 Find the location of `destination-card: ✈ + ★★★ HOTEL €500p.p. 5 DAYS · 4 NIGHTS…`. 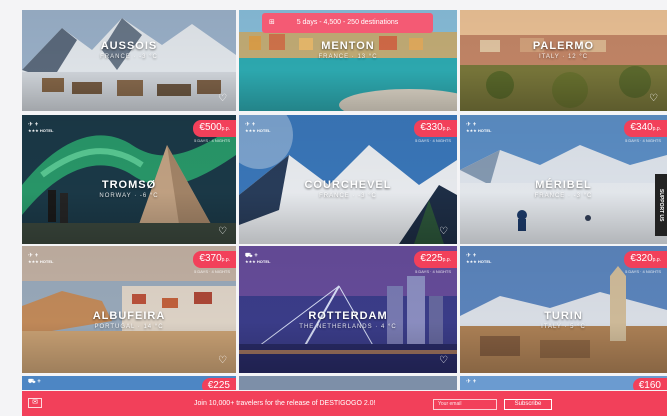

destination-card: ✈ + ★★★ HOTEL €500p.p. 5 DAYS · 4 NIGHTS… is located at coordinates (129, 179).